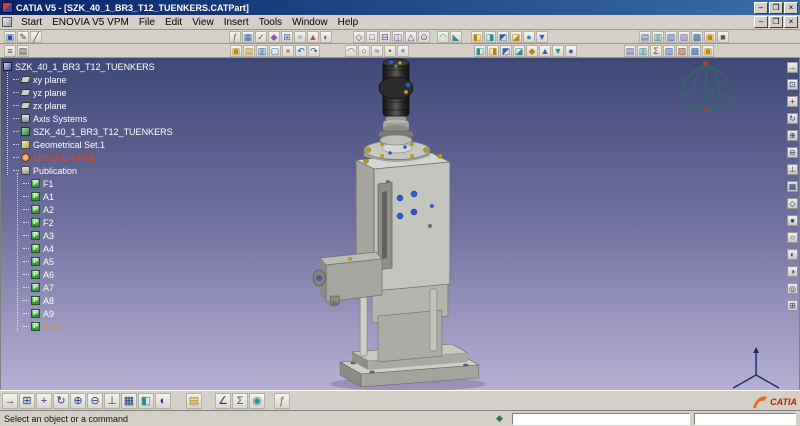  I want to click on menu-file: File, so click(147, 22).